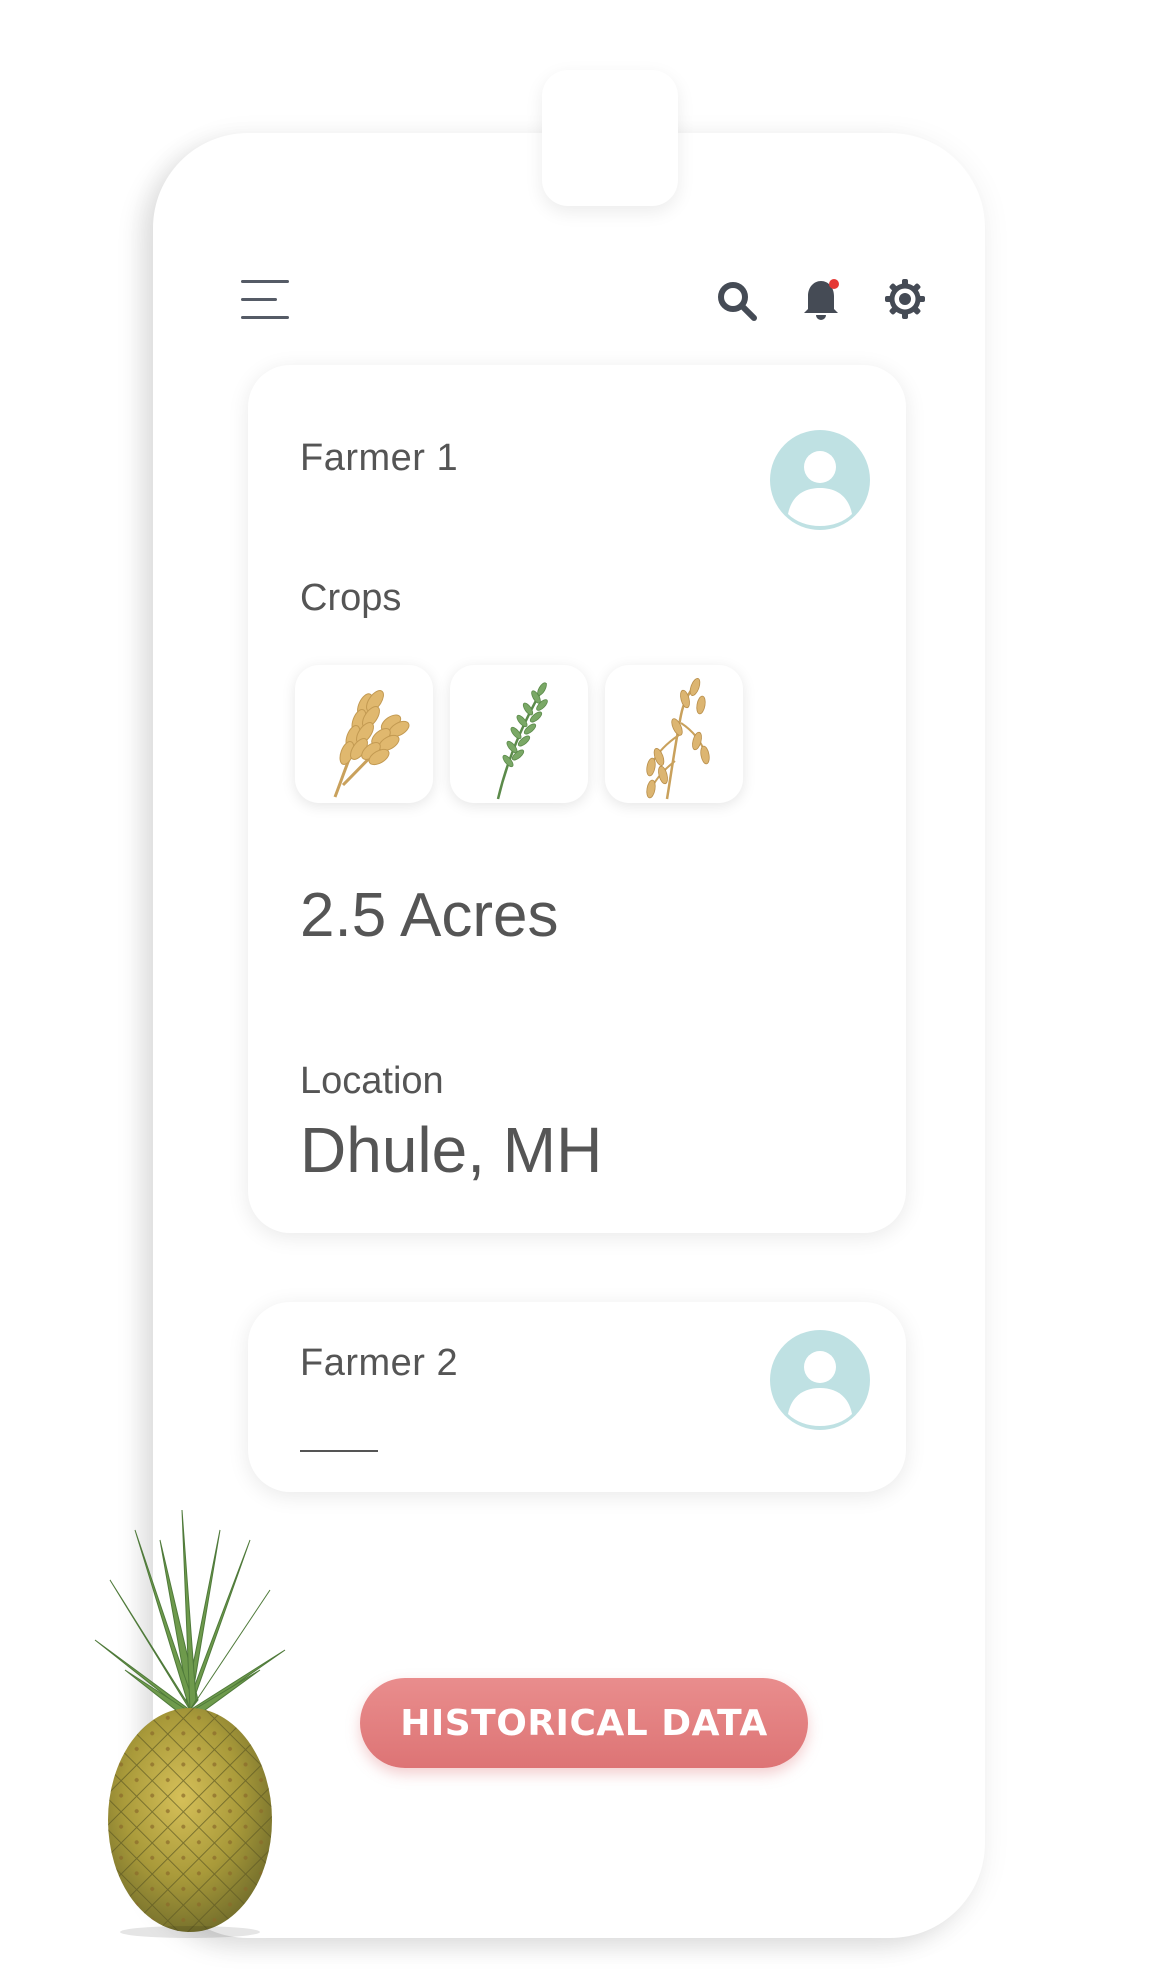  What do you see at coordinates (339, 1451) in the screenshot?
I see `collapsed-details-line` at bounding box center [339, 1451].